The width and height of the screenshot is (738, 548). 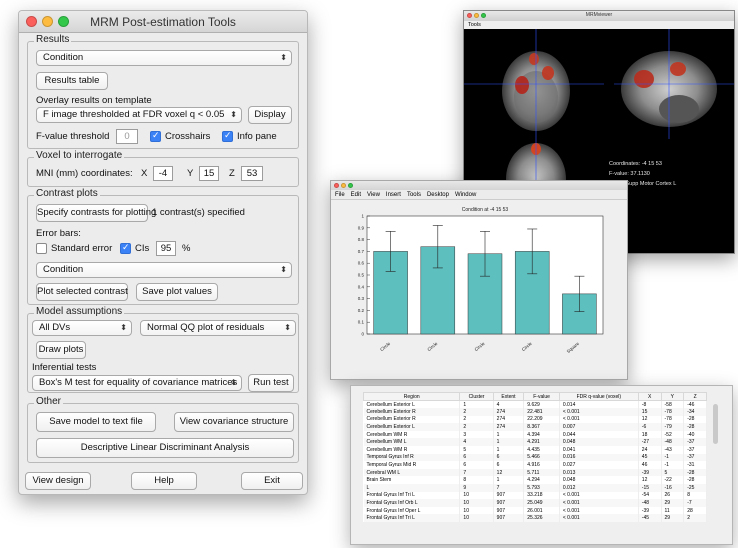 What do you see at coordinates (412, 412) in the screenshot?
I see `table-cell: Cerebellum Exterior R` at bounding box center [412, 412].